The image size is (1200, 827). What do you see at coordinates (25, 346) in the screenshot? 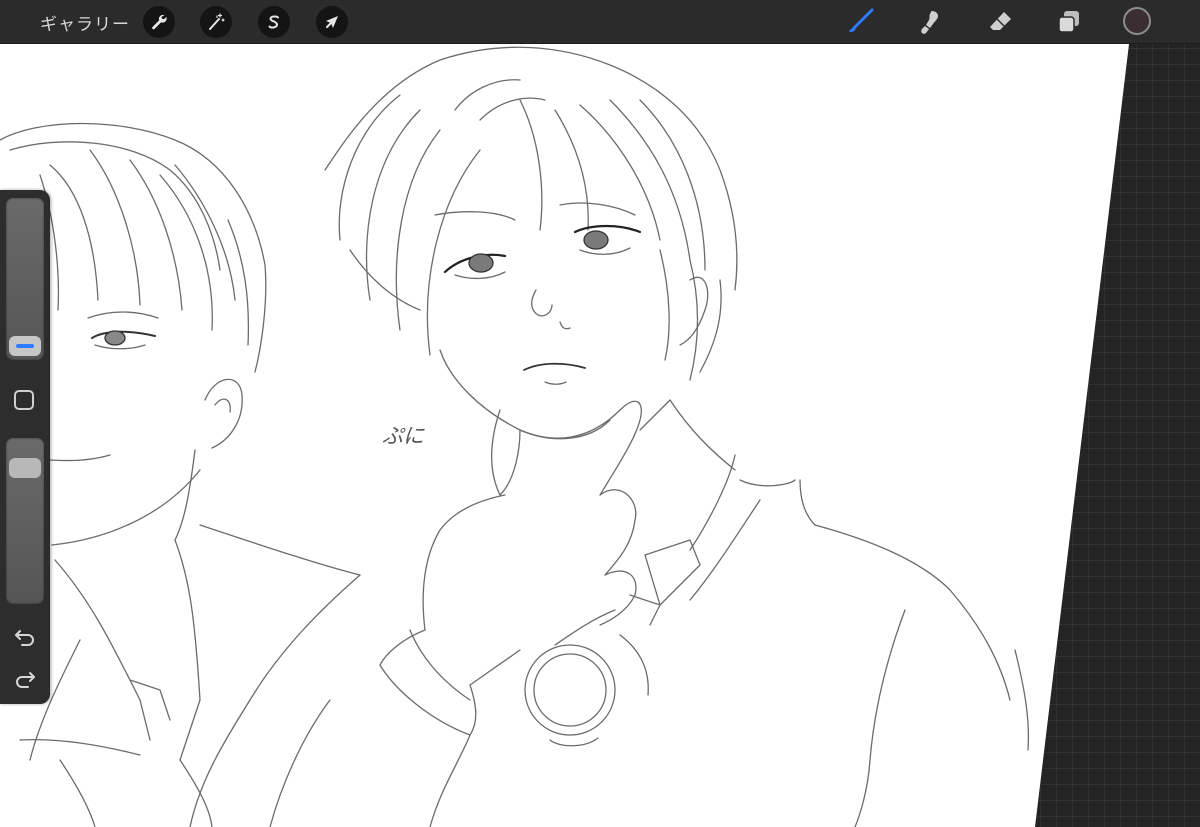
I see `brush-size-thumb` at bounding box center [25, 346].